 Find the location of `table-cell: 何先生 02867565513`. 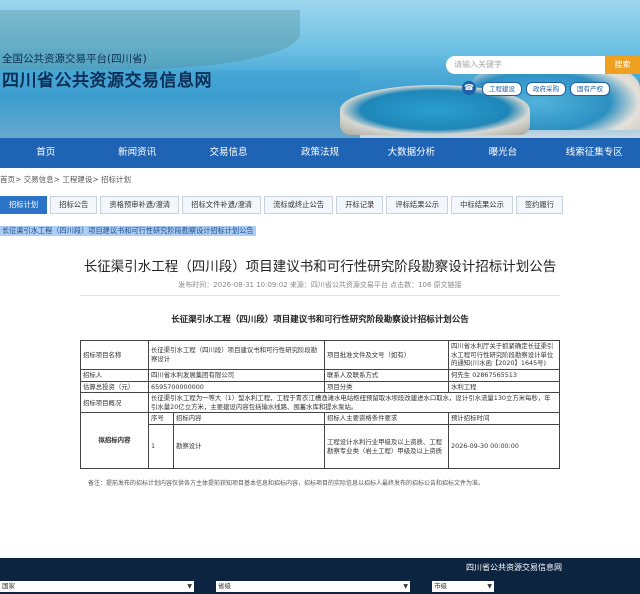

table-cell: 何先生 02867565513 is located at coordinates (504, 375).